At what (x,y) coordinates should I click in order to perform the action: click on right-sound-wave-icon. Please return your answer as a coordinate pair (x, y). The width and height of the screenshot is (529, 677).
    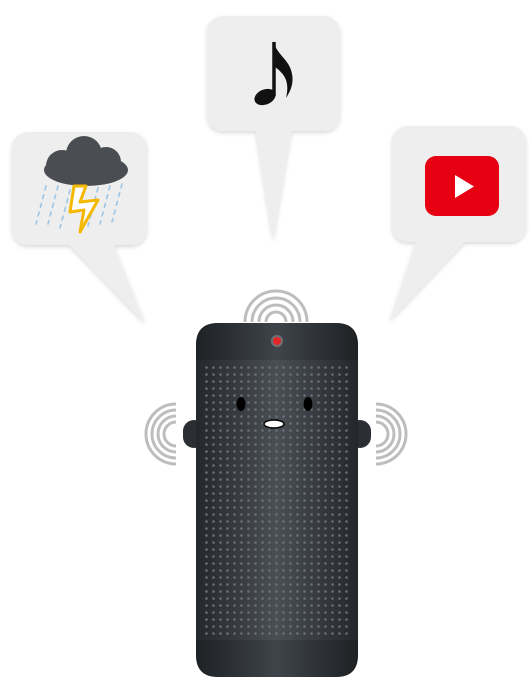
    Looking at the image, I should click on (391, 434).